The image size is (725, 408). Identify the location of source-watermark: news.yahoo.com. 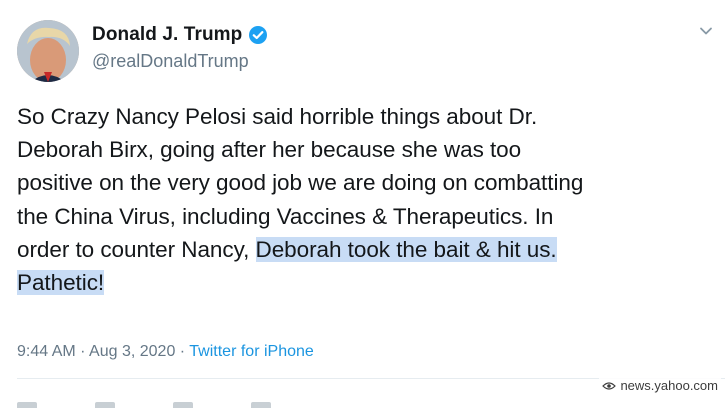
(660, 385).